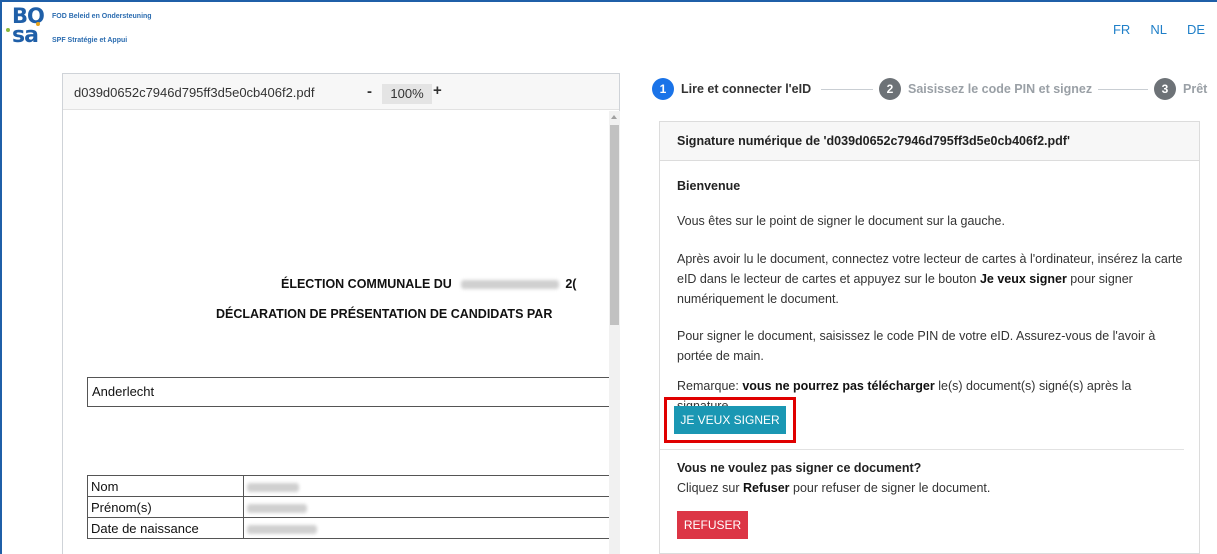  Describe the element at coordinates (1165, 89) in the screenshot. I see `step-number: 3` at that location.